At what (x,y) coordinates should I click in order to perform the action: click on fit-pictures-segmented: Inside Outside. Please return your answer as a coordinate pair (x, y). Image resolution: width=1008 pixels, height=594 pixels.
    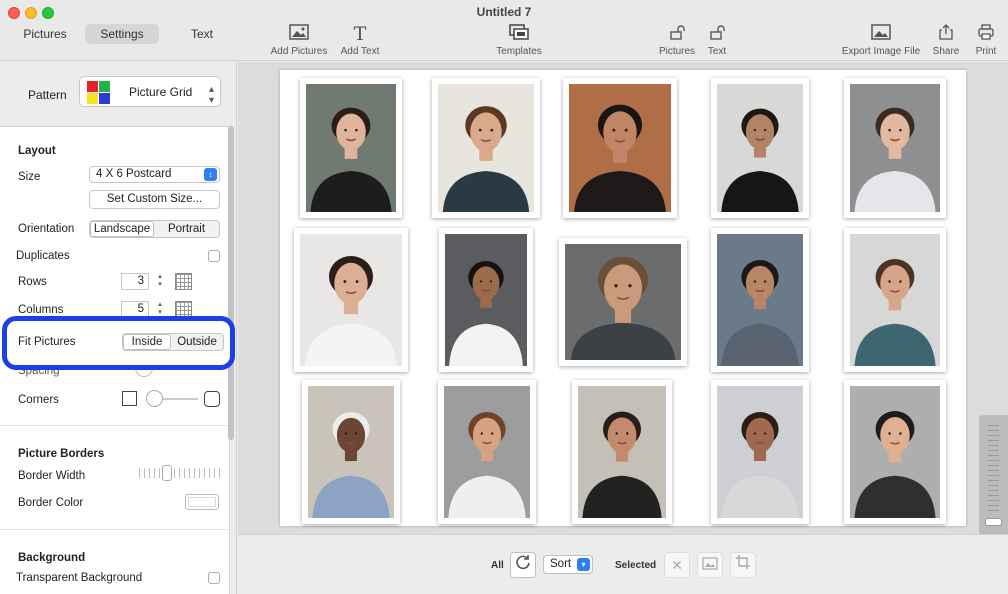
    Looking at the image, I should click on (173, 342).